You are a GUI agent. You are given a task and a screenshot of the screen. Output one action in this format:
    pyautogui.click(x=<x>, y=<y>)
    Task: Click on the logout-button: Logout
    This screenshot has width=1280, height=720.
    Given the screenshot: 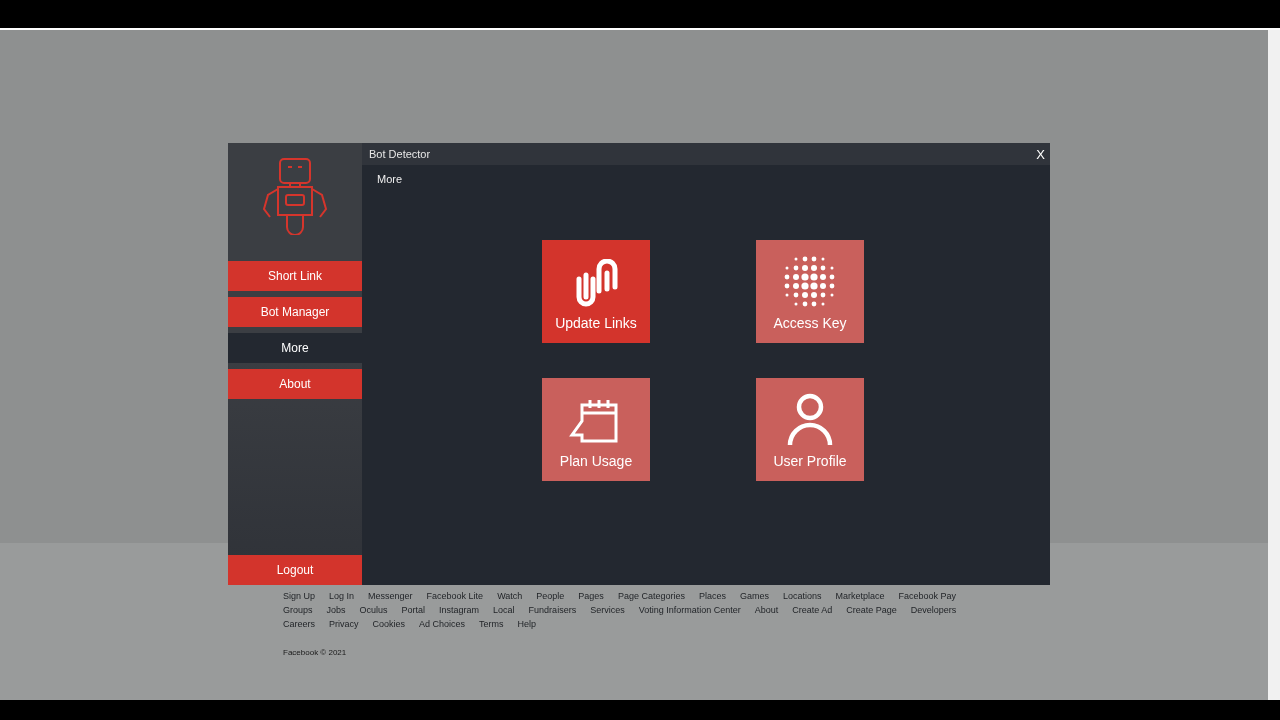 What is the action you would take?
    pyautogui.click(x=295, y=570)
    